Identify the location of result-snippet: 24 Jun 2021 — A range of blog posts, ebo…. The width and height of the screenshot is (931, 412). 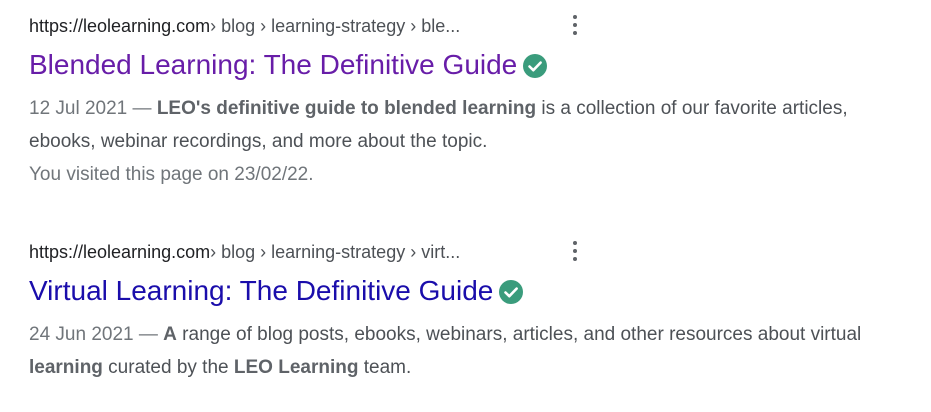
(464, 351).